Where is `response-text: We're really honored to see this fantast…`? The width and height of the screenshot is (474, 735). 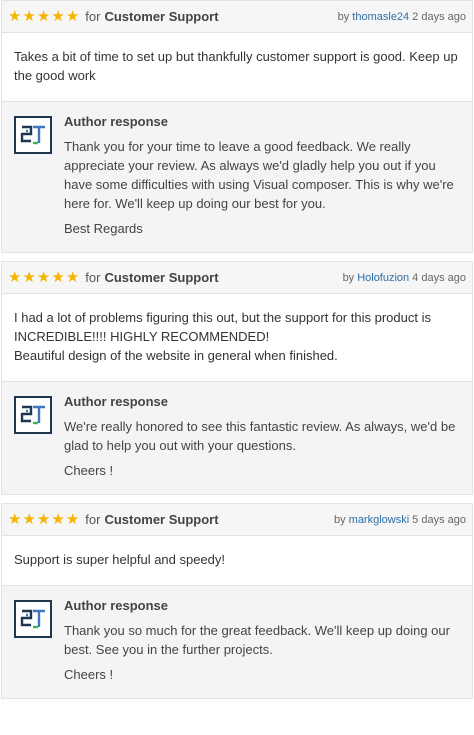 response-text: We're really honored to see this fantast… is located at coordinates (260, 436).